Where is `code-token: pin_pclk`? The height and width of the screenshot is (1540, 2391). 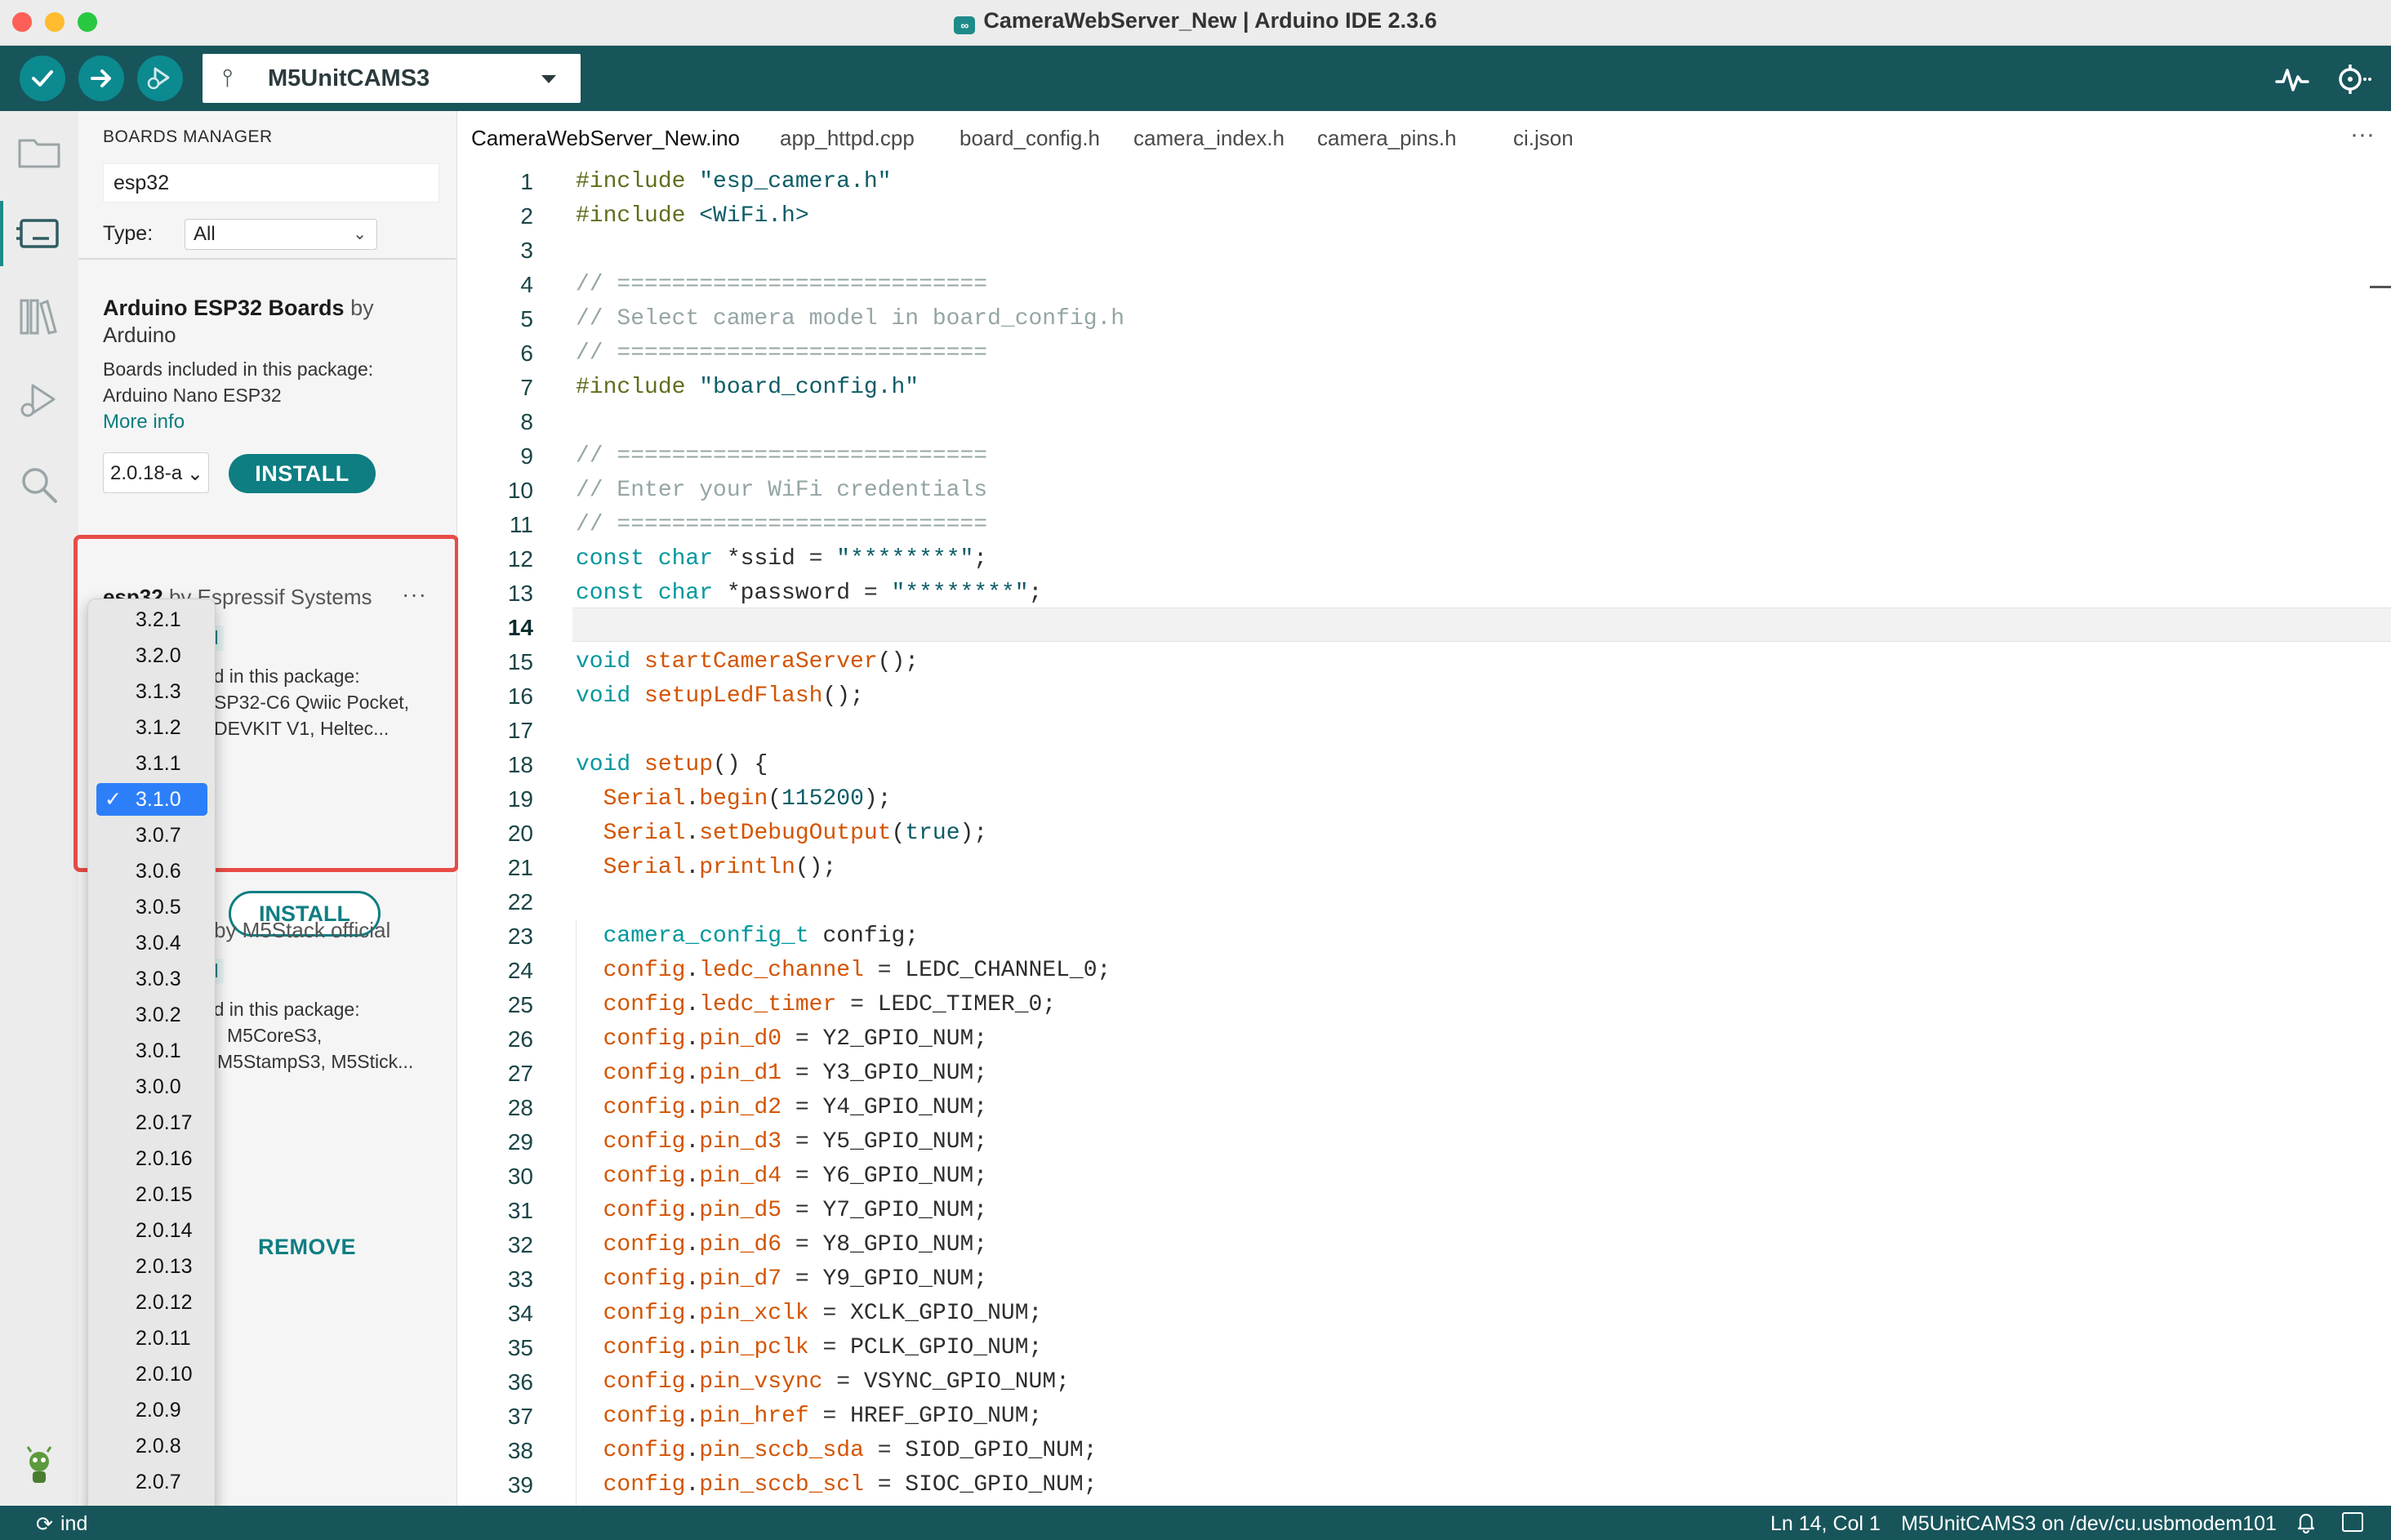 code-token: pin_pclk is located at coordinates (754, 1347).